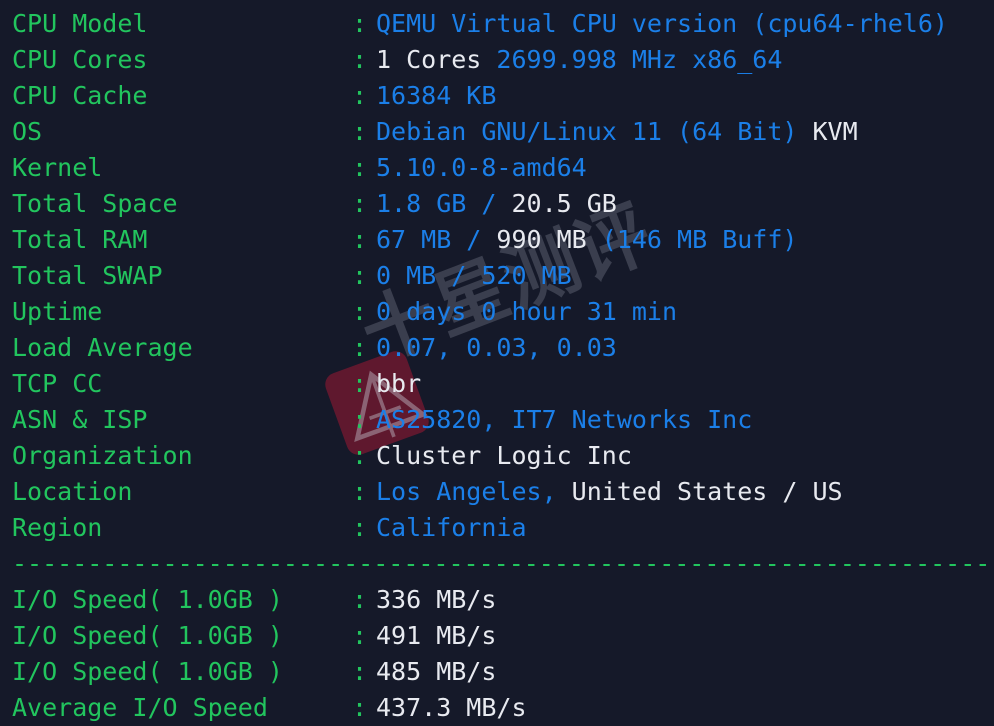 Image resolution: width=994 pixels, height=726 pixels. Describe the element at coordinates (80, 95) in the screenshot. I see `row-label: CPU Cache` at that location.